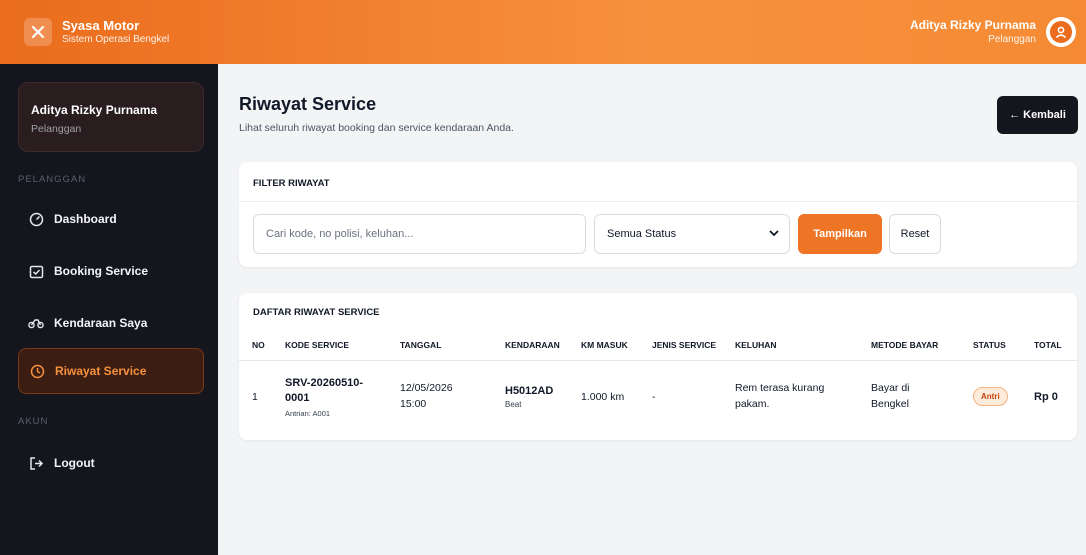 This screenshot has height=555, width=1086. I want to click on queue-number: Antrian: A001, so click(308, 413).